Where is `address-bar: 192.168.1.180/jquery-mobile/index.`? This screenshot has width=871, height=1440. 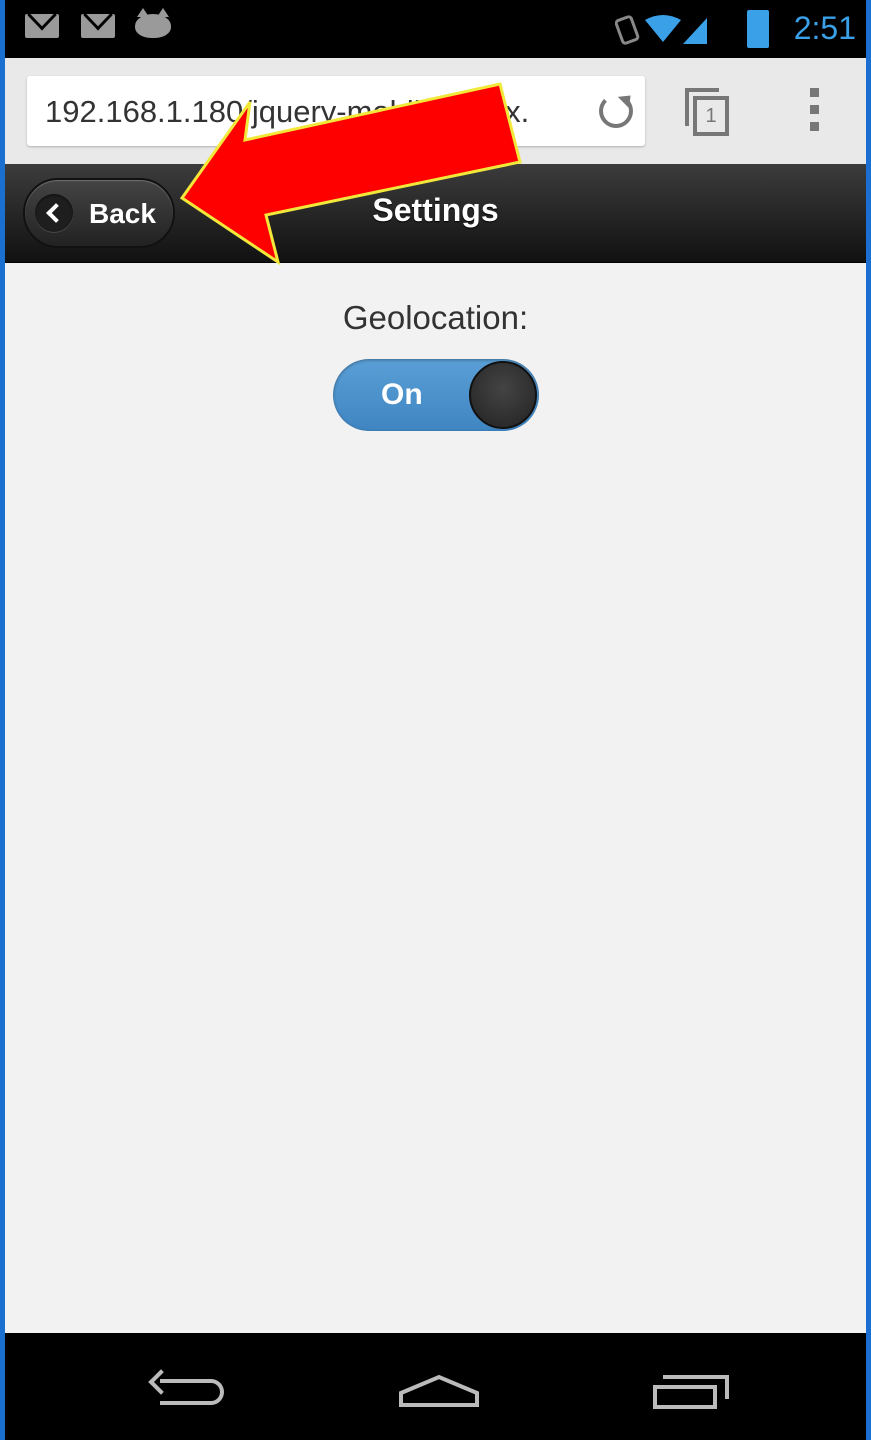 address-bar: 192.168.1.180/jquery-mobile/index. is located at coordinates (336, 111).